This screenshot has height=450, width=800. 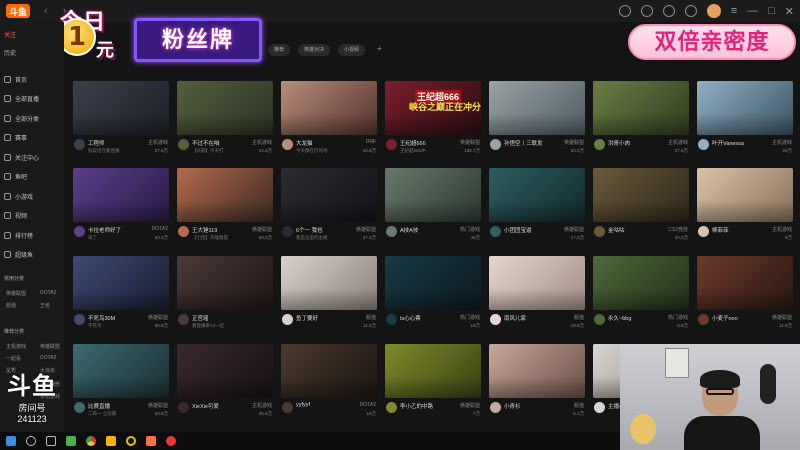 I want to click on stream-card: 永久~bbg 热门游戏 8.8万, so click(x=641, y=296).